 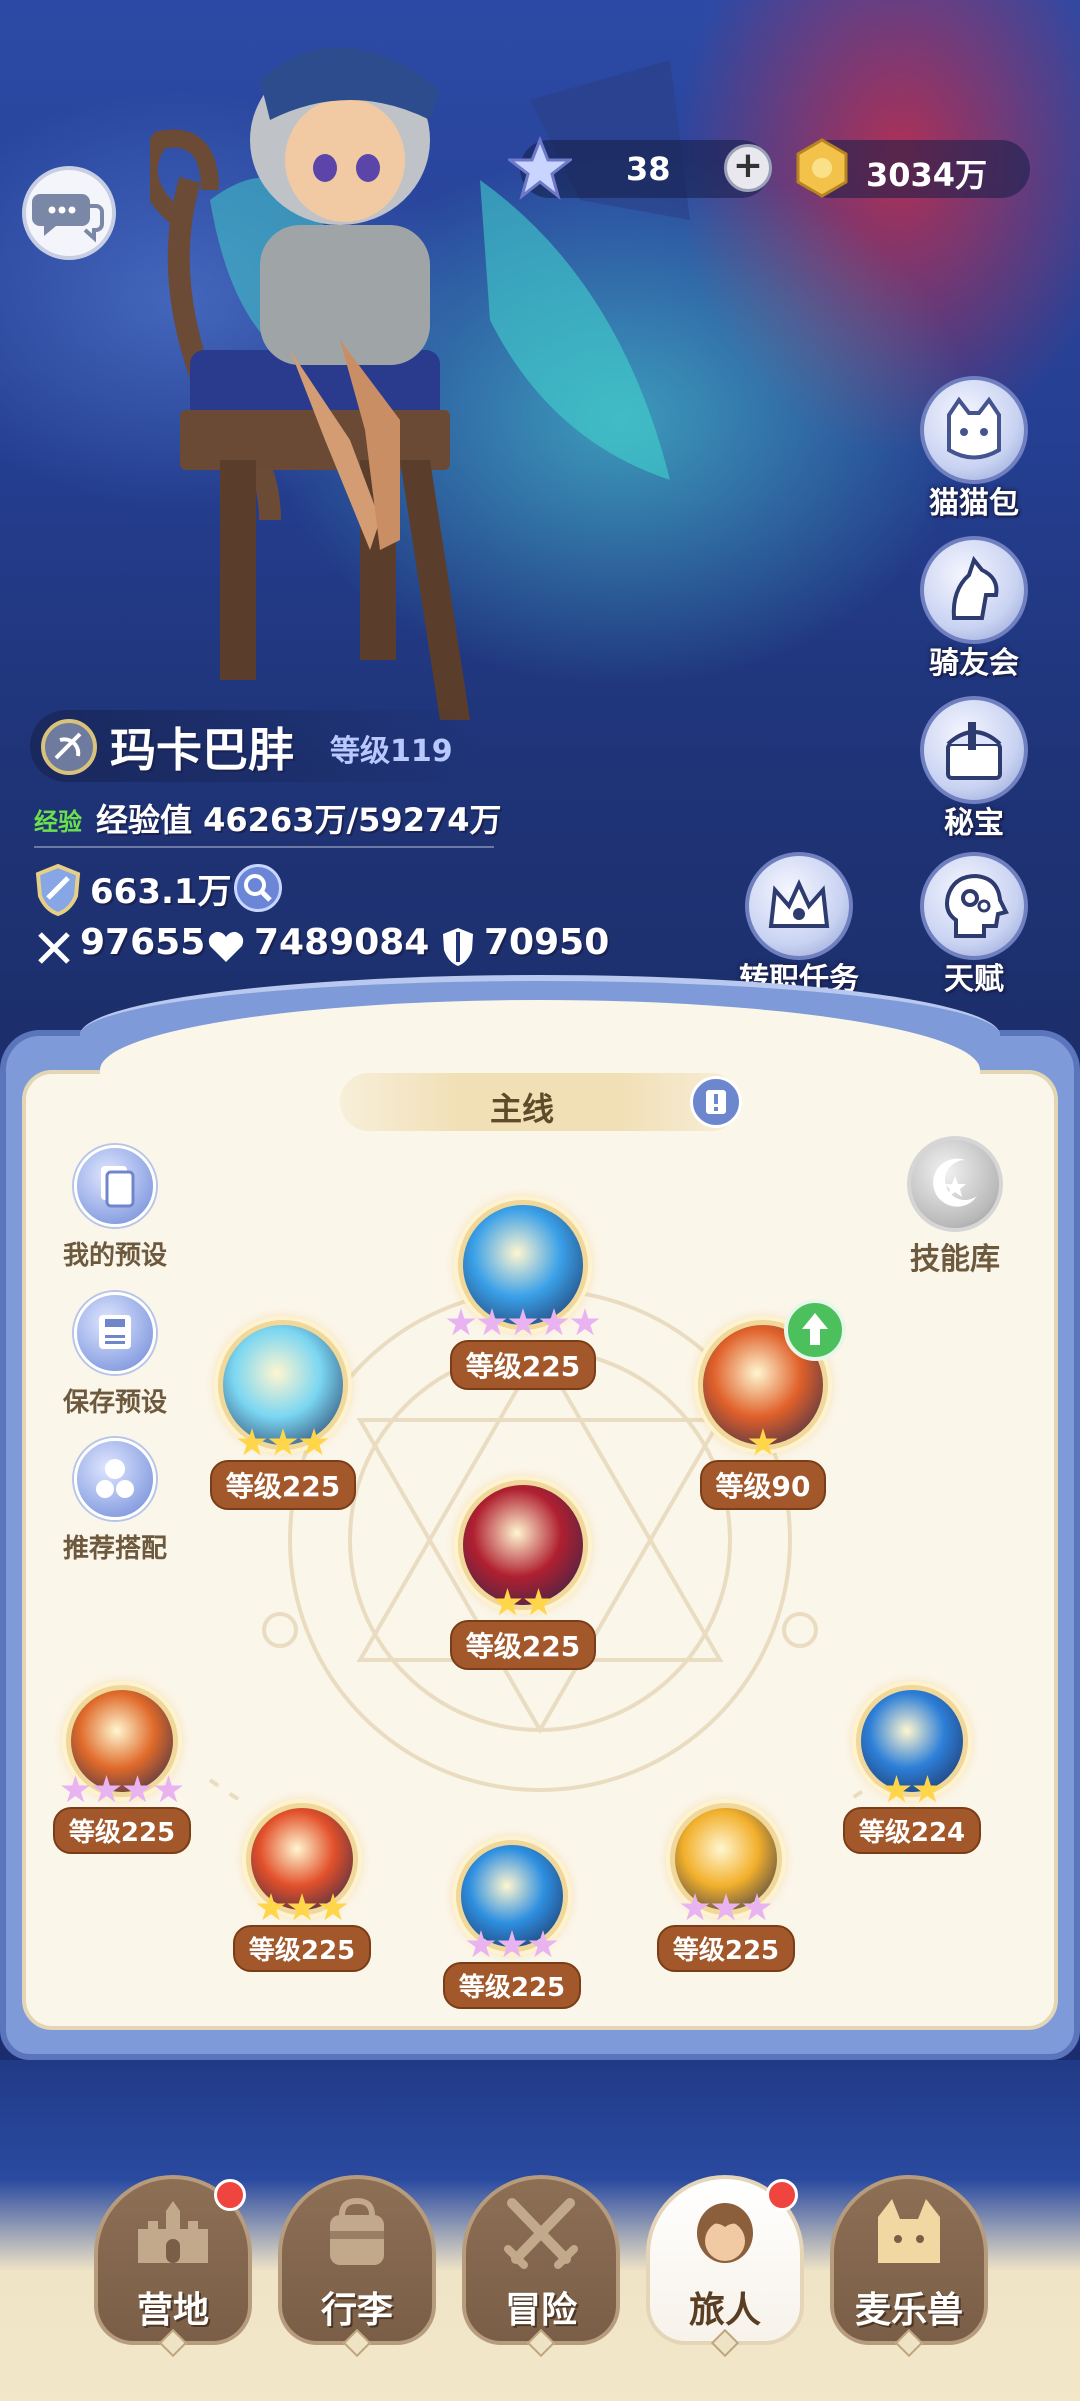 I want to click on heart-icon, so click(x=226, y=946).